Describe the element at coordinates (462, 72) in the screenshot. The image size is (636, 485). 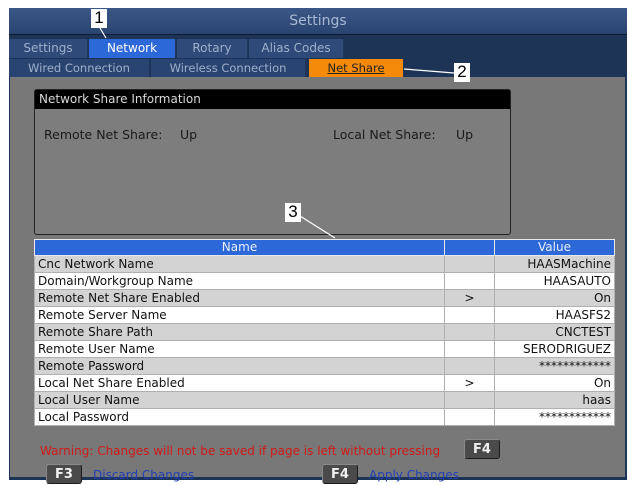
I see `callout-2: 2` at that location.